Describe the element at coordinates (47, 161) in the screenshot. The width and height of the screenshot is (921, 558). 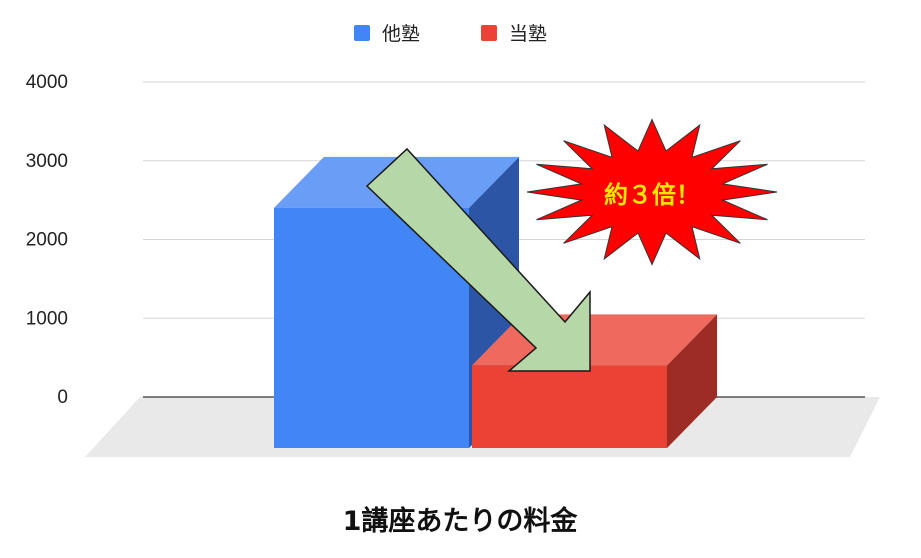
I see `y-tick-label: 3000` at that location.